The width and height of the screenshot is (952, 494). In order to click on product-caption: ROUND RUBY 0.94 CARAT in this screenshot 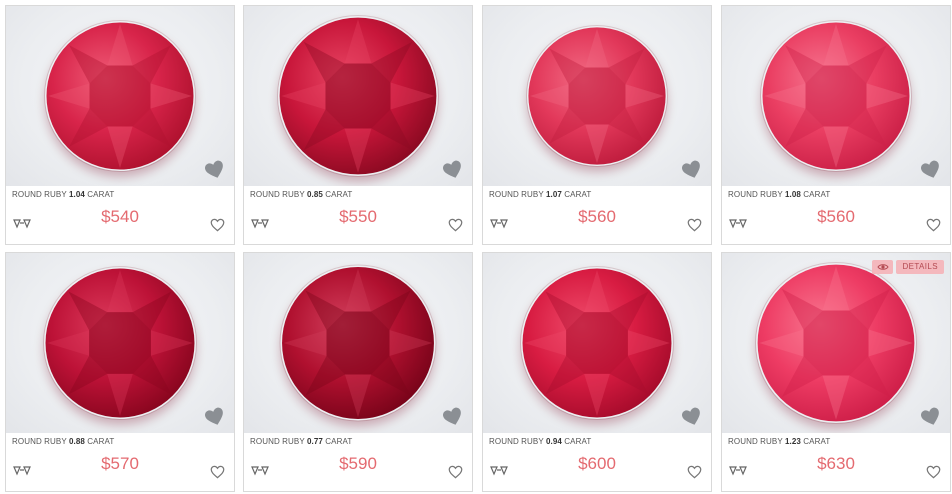, I will do `click(540, 441)`.